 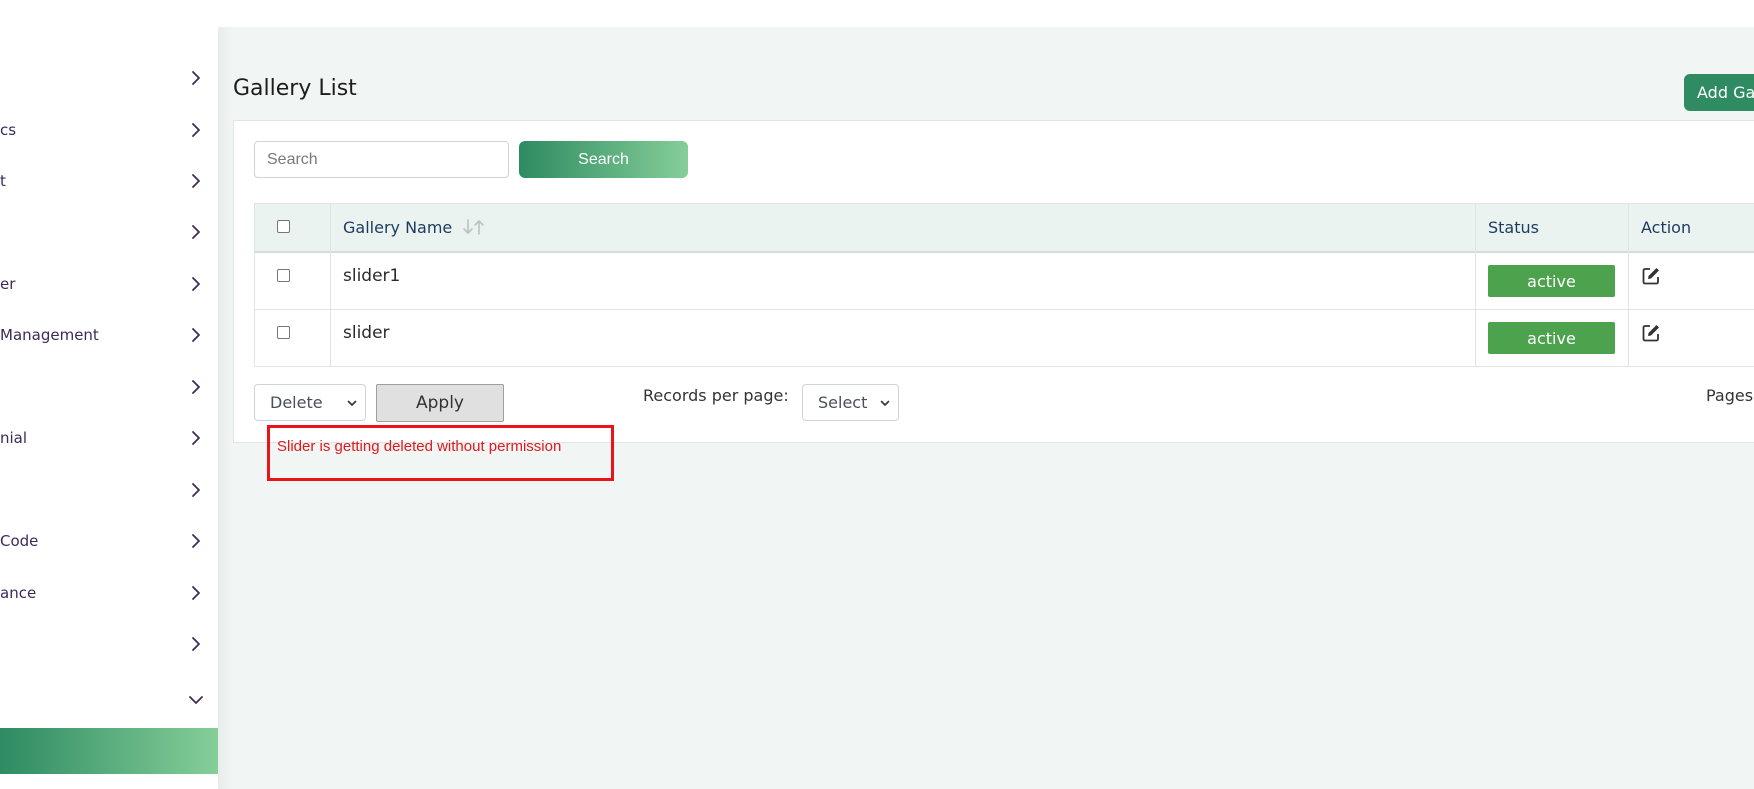 What do you see at coordinates (8, 284) in the screenshot?
I see `sidebar-item-label: er` at bounding box center [8, 284].